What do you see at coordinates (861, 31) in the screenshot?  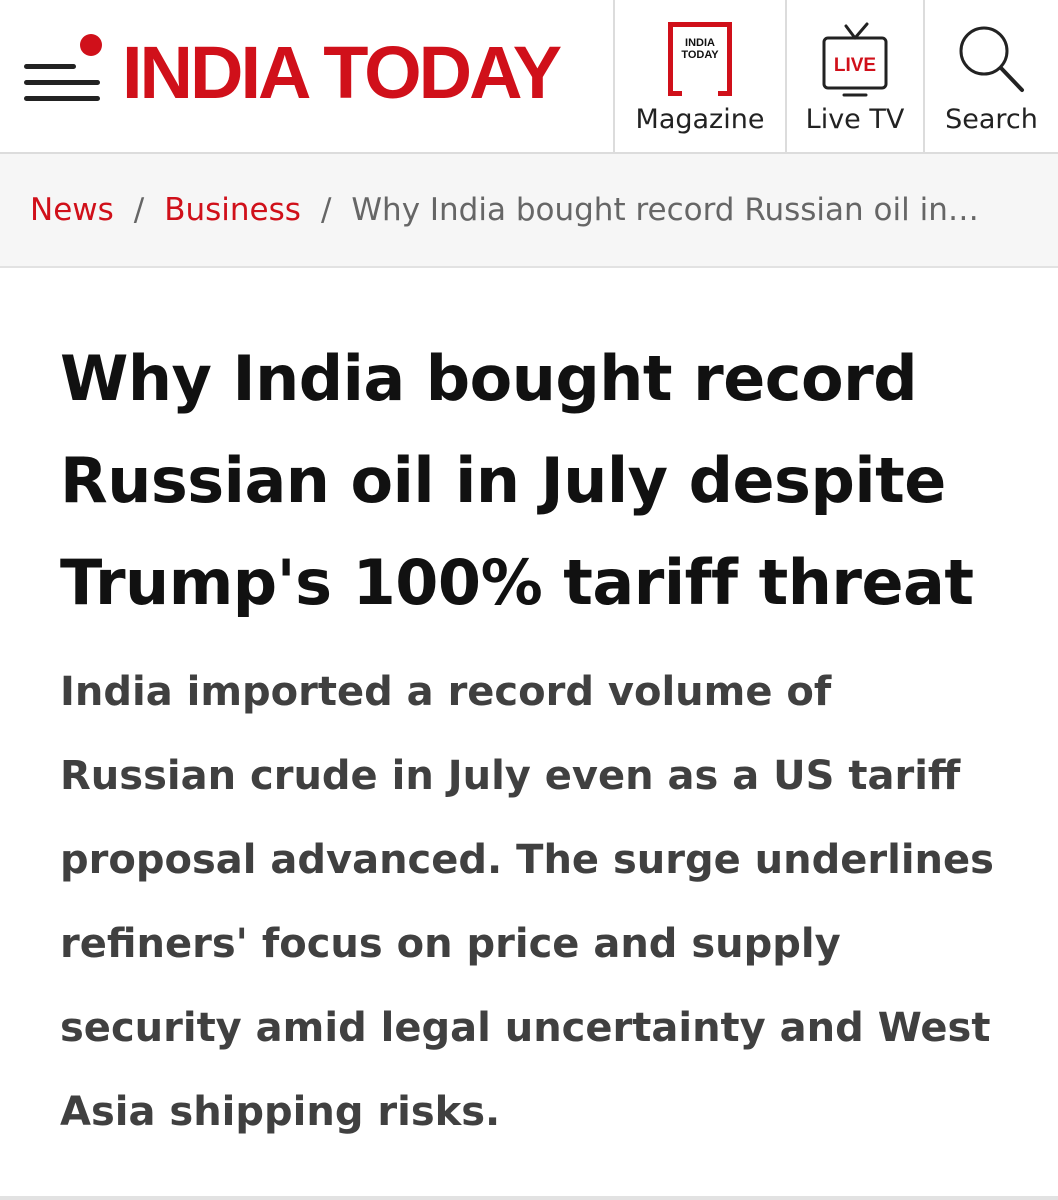 I see `antenna-right` at bounding box center [861, 31].